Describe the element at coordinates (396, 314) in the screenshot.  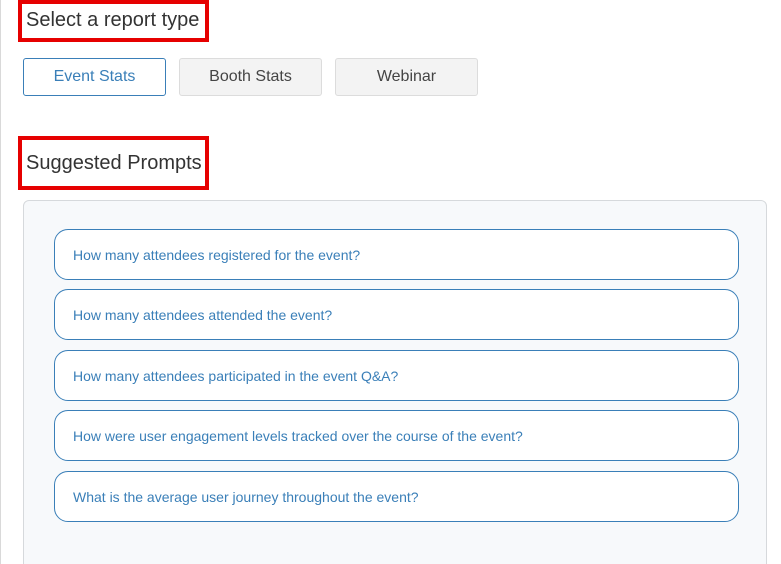
I see `prompt-attended: How many attendees attended the event?` at that location.